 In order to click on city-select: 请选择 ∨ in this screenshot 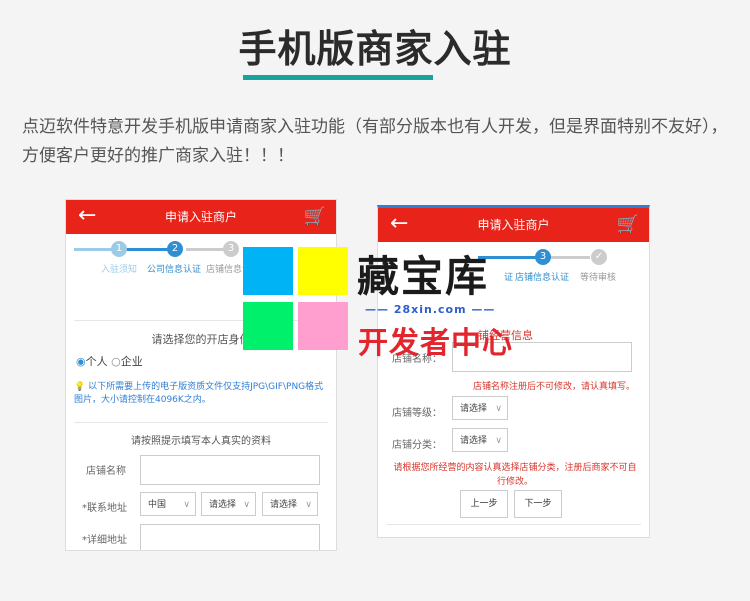, I will do `click(290, 504)`.